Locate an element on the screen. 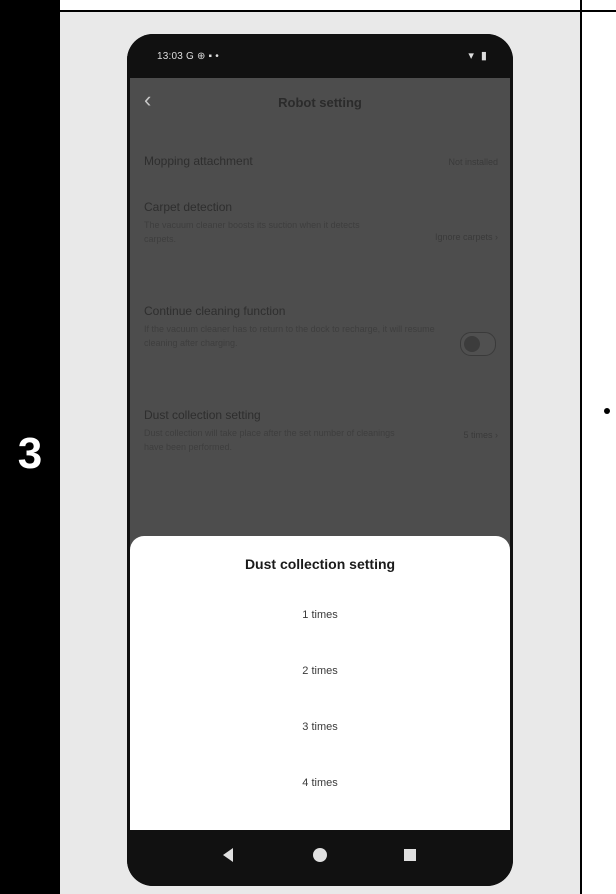  status-right-icons: ▾ ▮ is located at coordinates (478, 56).